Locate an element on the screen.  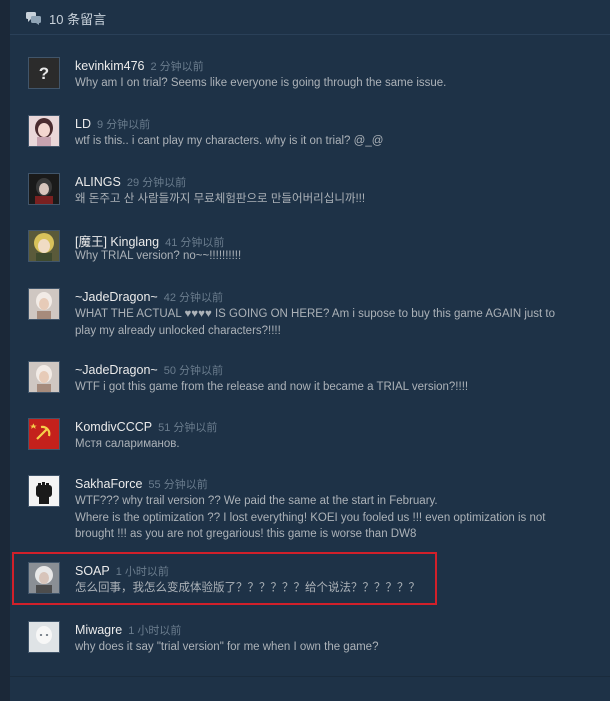
blonde-character-avatar is located at coordinates (44, 246).